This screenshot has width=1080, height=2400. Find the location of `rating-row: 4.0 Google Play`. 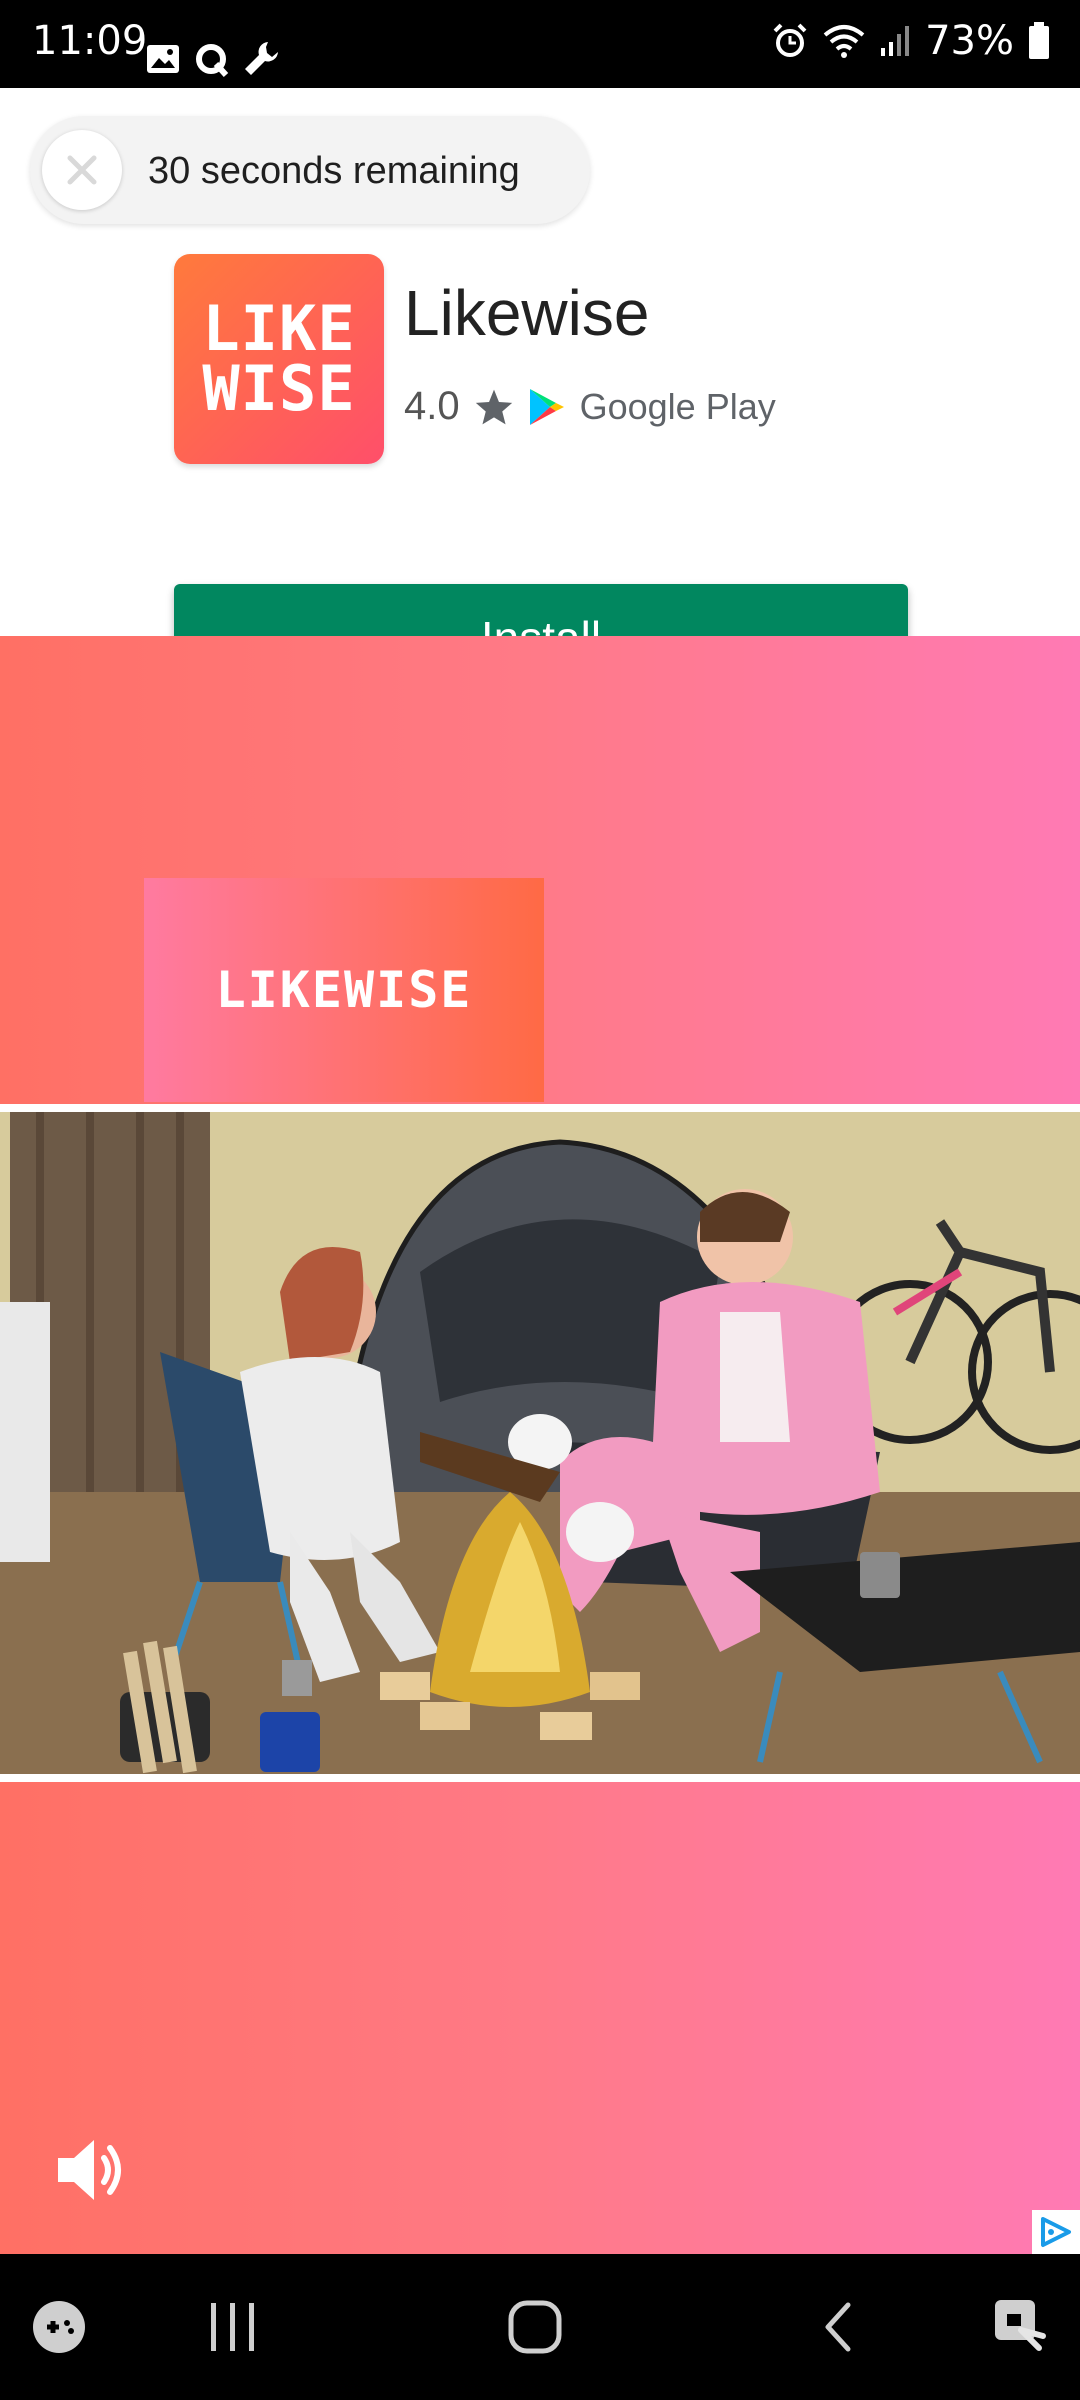

rating-row: 4.0 Google Play is located at coordinates (590, 406).